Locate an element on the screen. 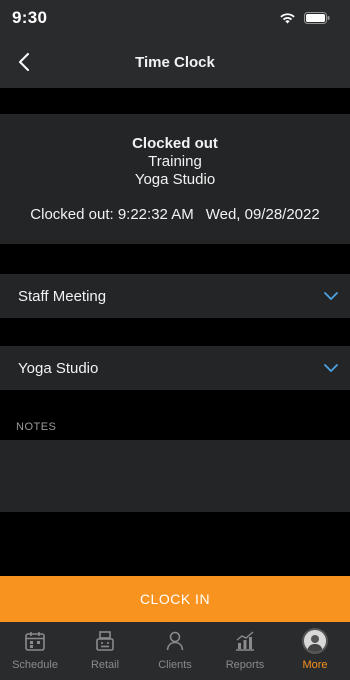  clock-in-button: CLOCK IN is located at coordinates (175, 599).